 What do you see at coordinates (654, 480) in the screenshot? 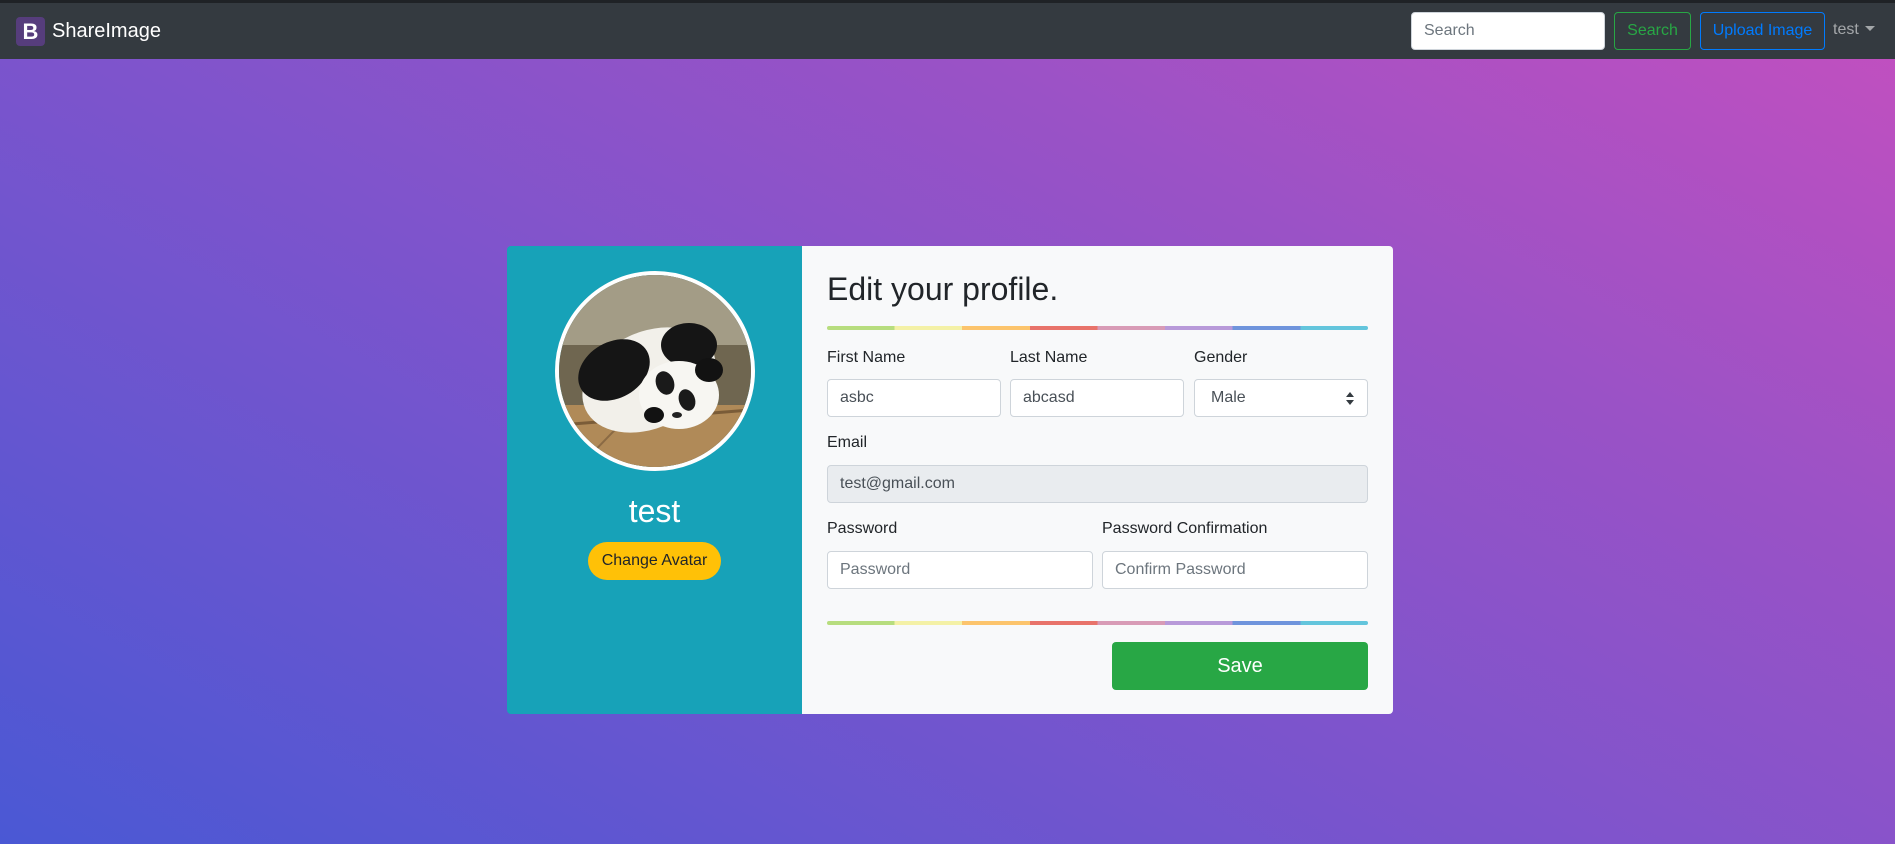
I see `profile-sidebar: test Change Avatar` at bounding box center [654, 480].